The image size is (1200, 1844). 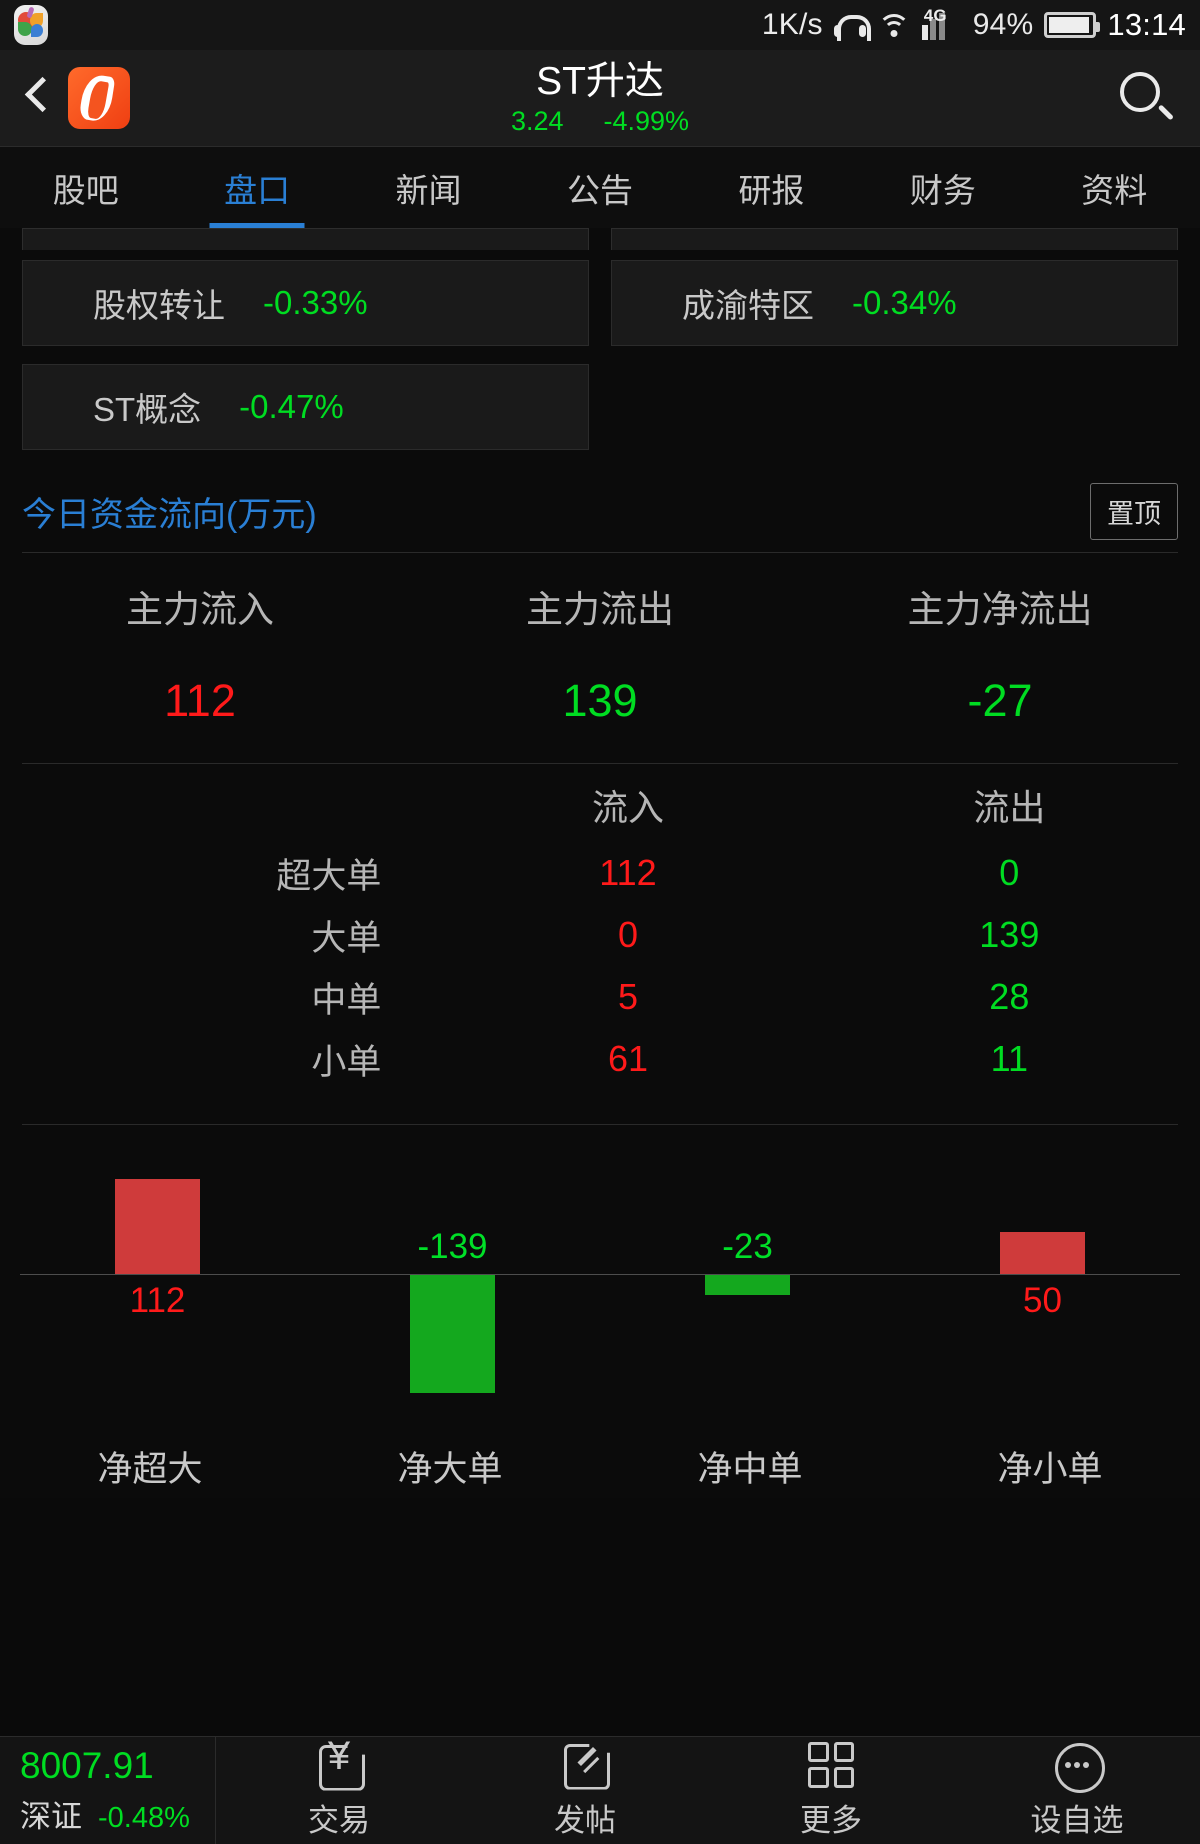 I want to click on row-inflow: 0, so click(x=627, y=934).